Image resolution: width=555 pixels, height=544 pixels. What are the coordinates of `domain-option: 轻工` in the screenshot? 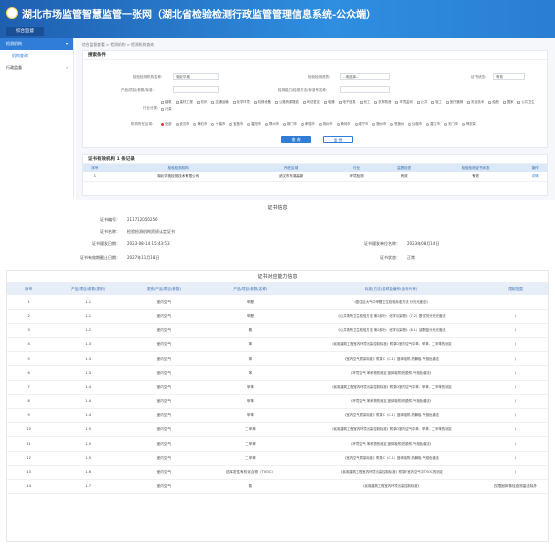 It's located at (436, 102).